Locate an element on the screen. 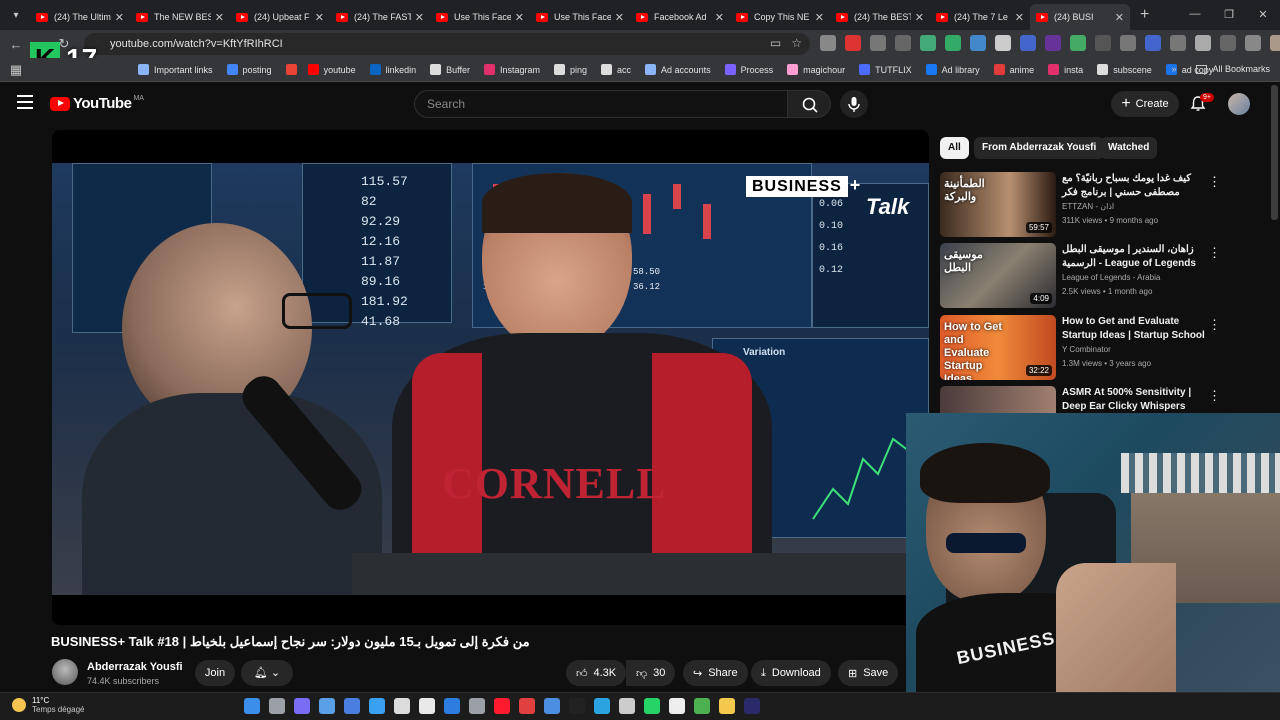  premiere-icon is located at coordinates (752, 706).